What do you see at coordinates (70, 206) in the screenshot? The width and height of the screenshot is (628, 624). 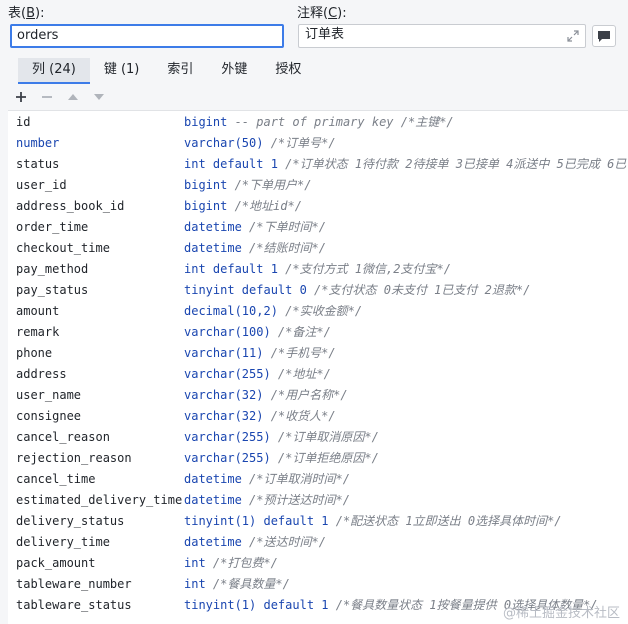 I see `column-name: address_book_id` at bounding box center [70, 206].